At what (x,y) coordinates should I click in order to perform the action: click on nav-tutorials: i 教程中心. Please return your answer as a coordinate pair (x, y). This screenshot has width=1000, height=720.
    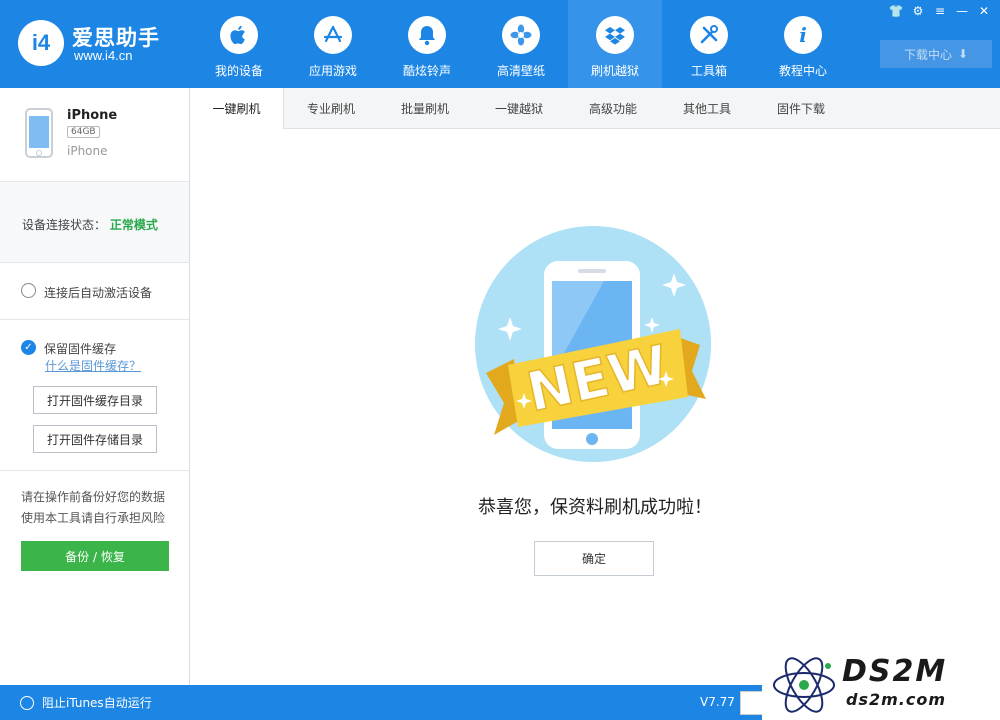
    Looking at the image, I should click on (803, 44).